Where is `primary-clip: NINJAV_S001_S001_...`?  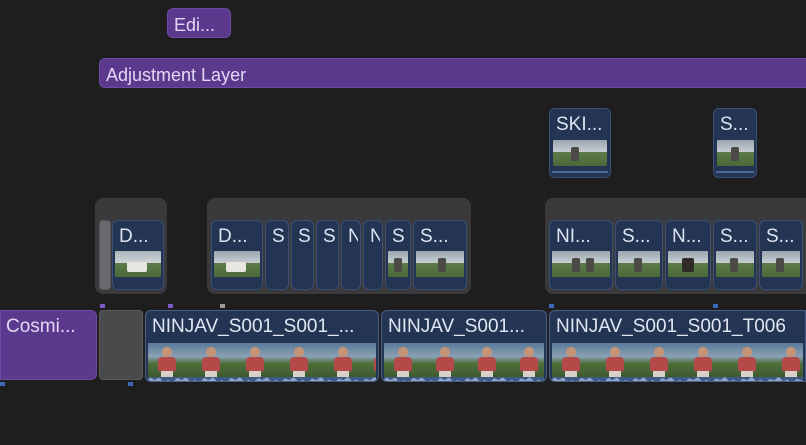 primary-clip: NINJAV_S001_S001_... is located at coordinates (262, 346).